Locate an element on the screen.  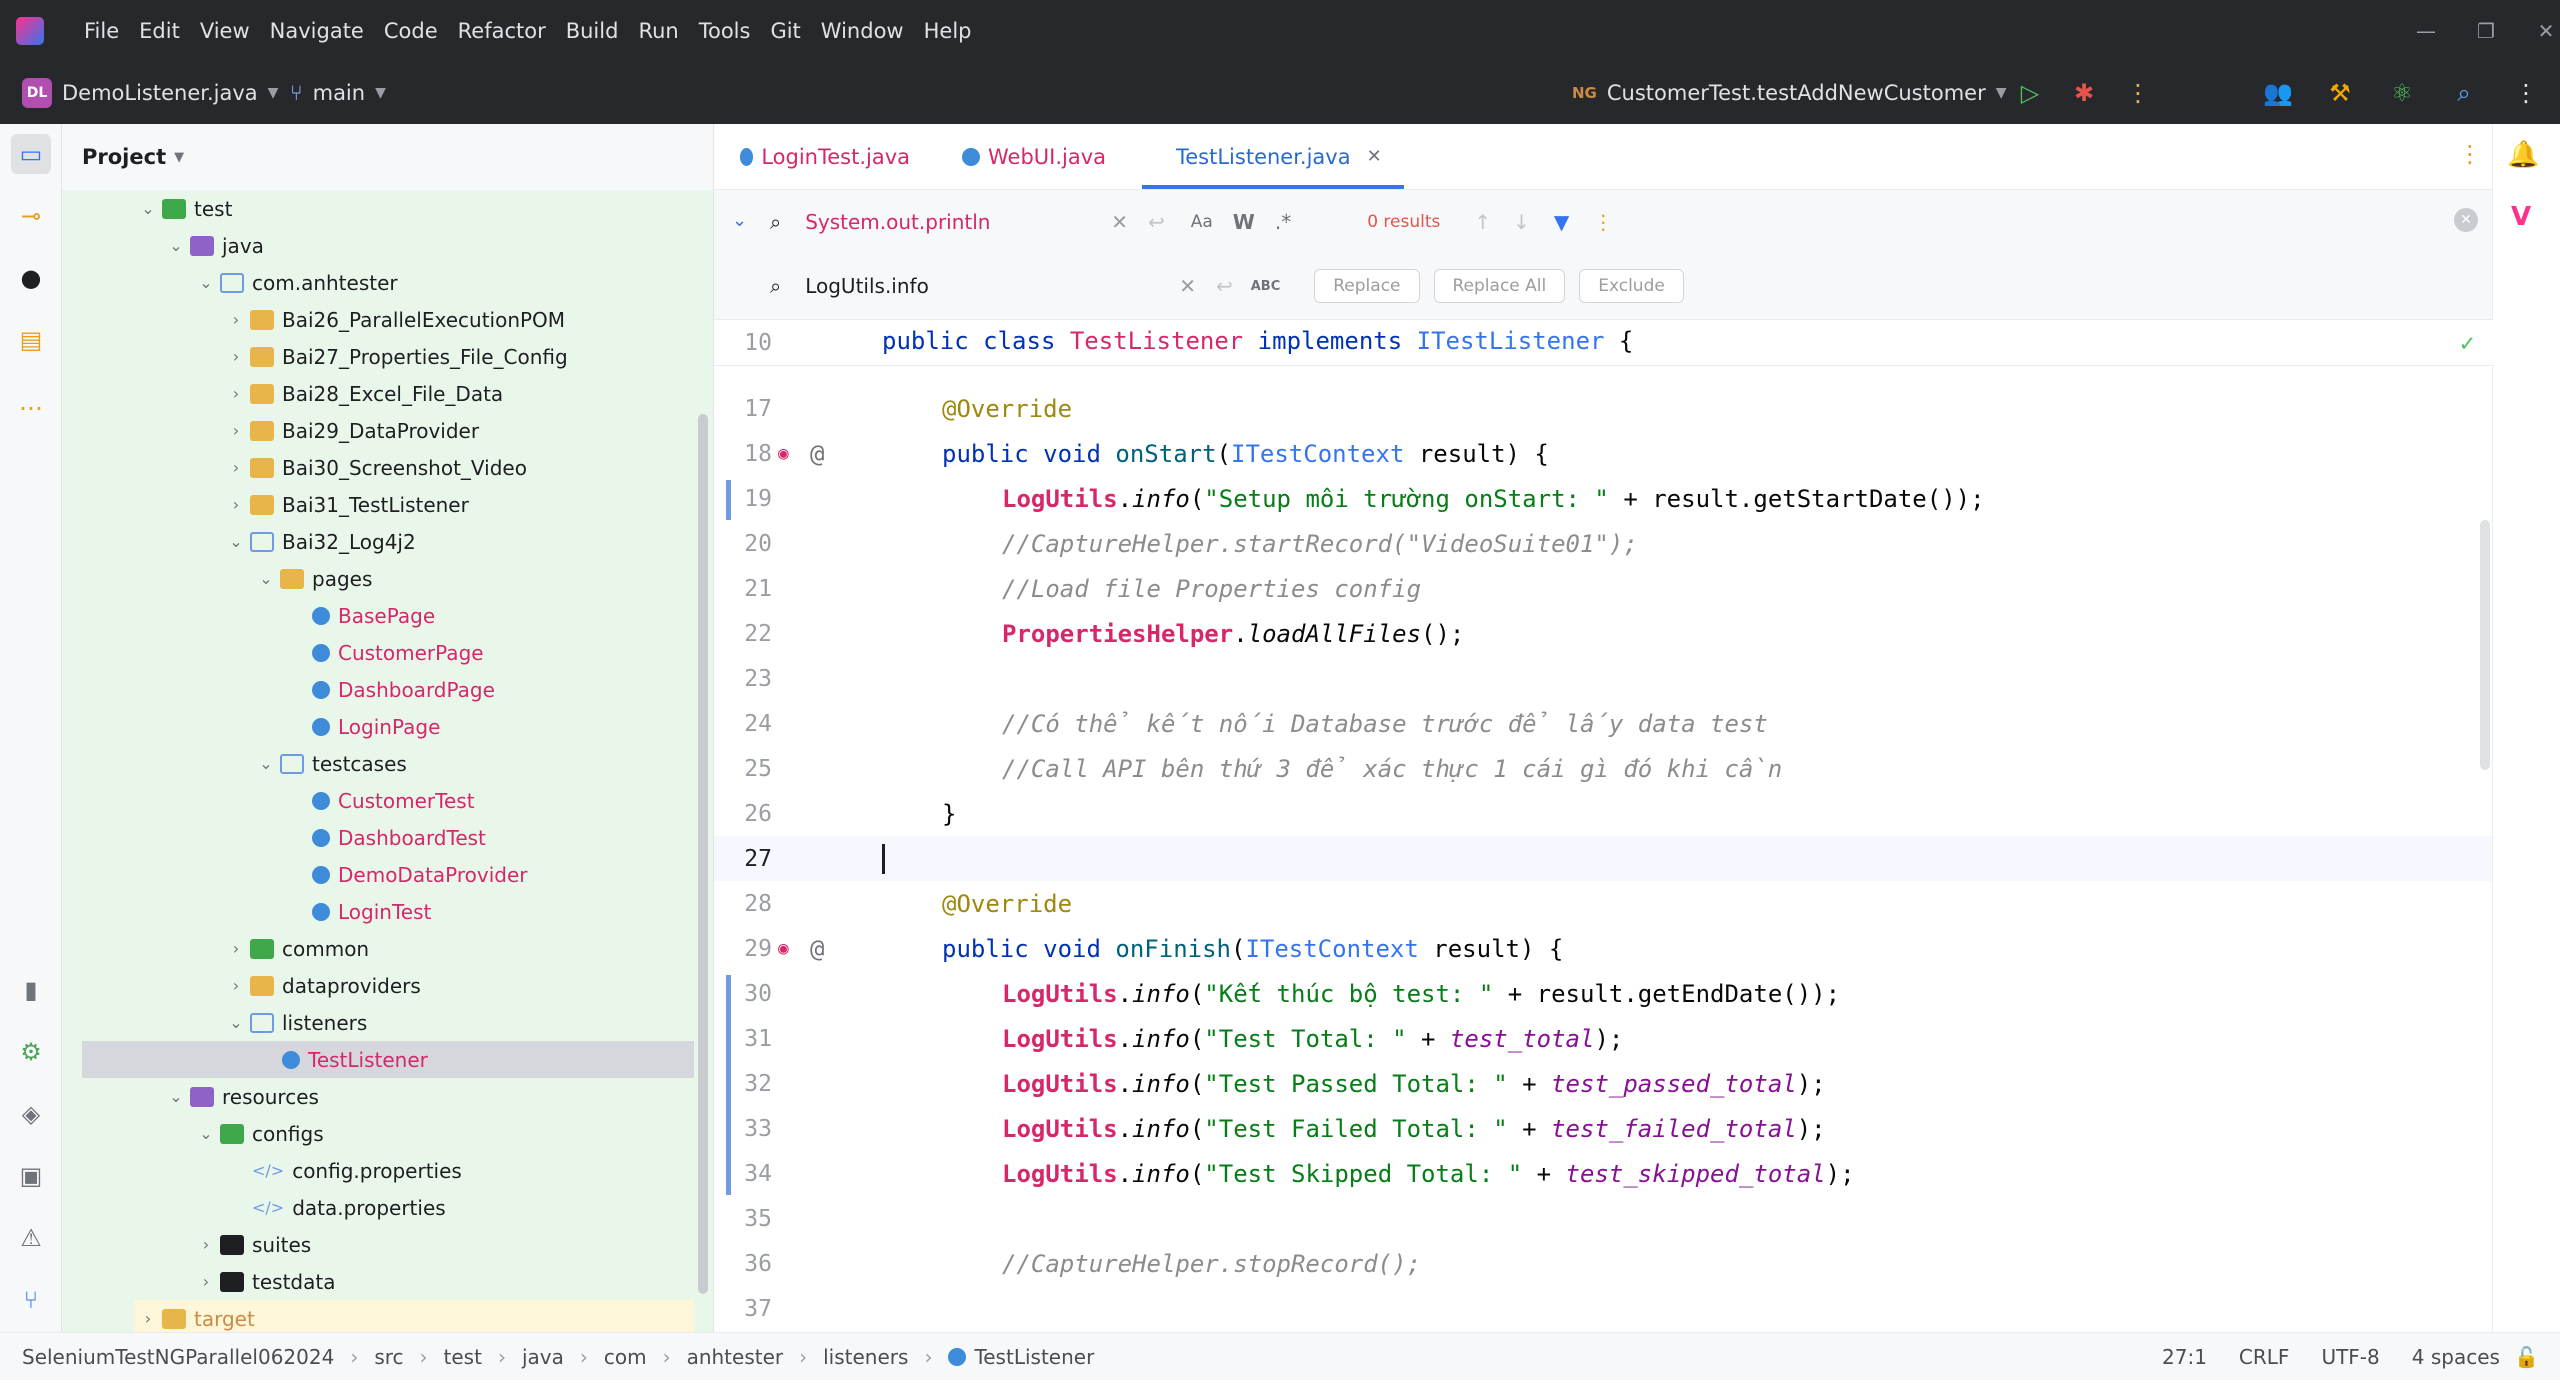
menu-code: Code is located at coordinates (411, 31).